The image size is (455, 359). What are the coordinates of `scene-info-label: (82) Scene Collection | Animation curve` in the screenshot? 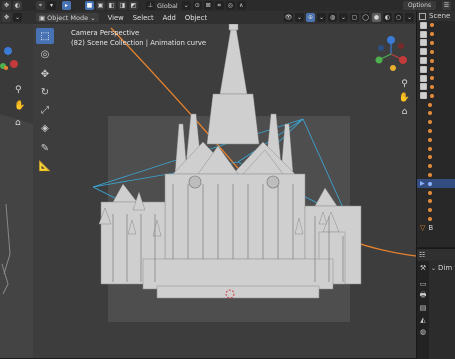 It's located at (139, 43).